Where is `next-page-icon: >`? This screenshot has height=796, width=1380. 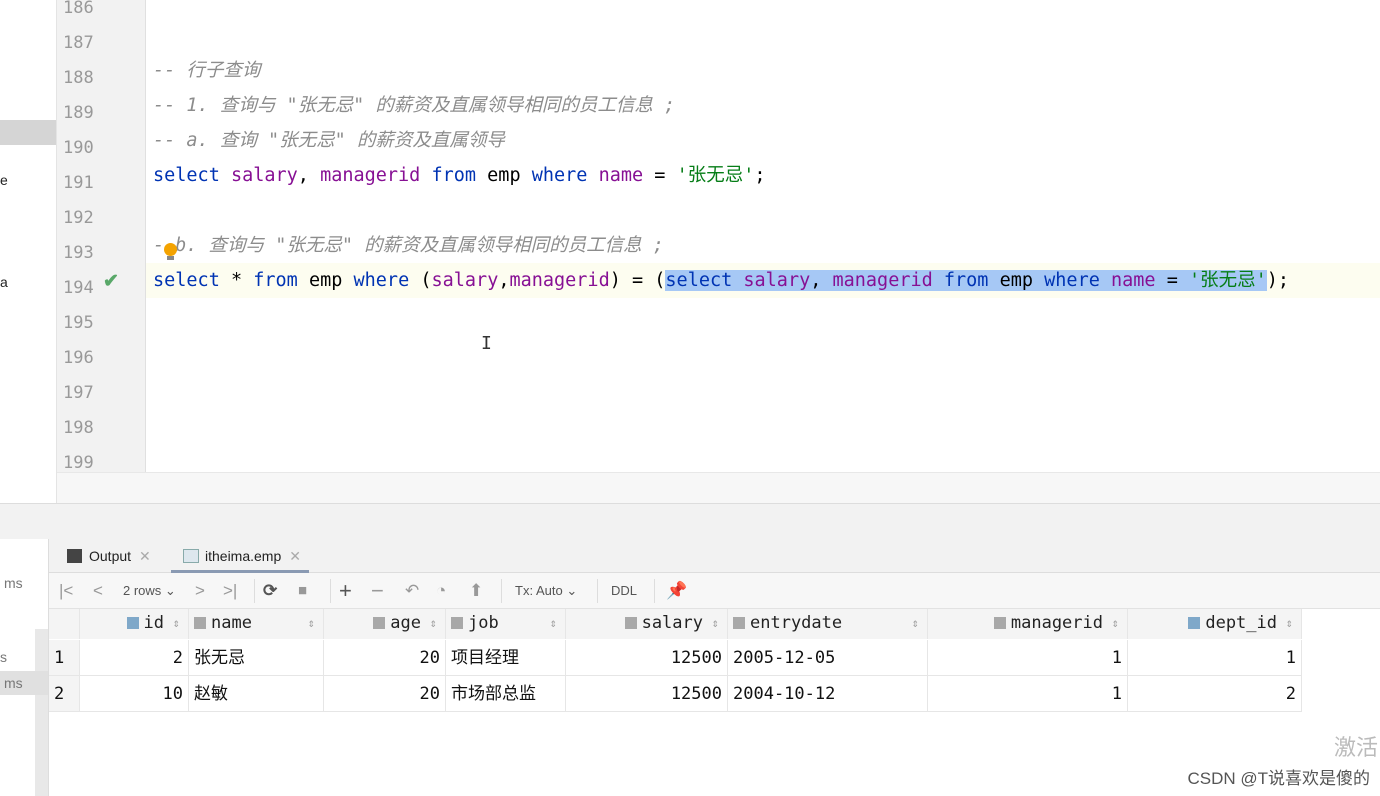 next-page-icon: > is located at coordinates (200, 591).